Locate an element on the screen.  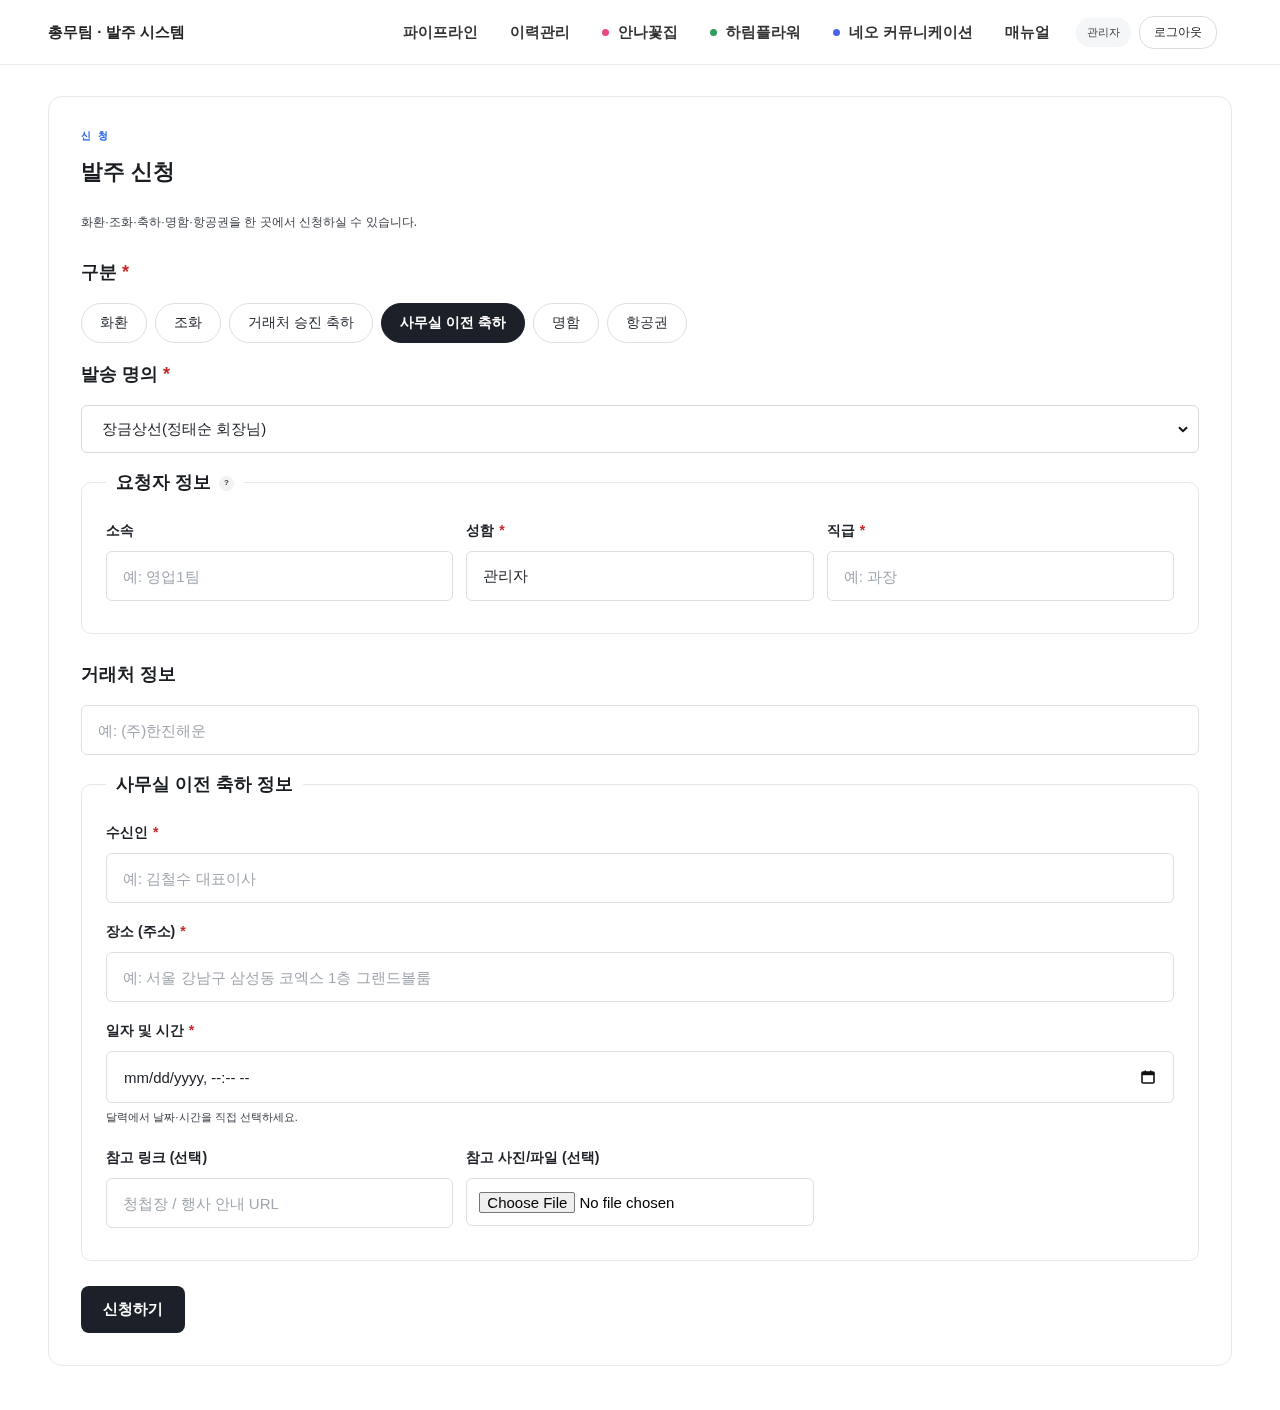
choose-file-button: Choose File is located at coordinates (527, 1202).